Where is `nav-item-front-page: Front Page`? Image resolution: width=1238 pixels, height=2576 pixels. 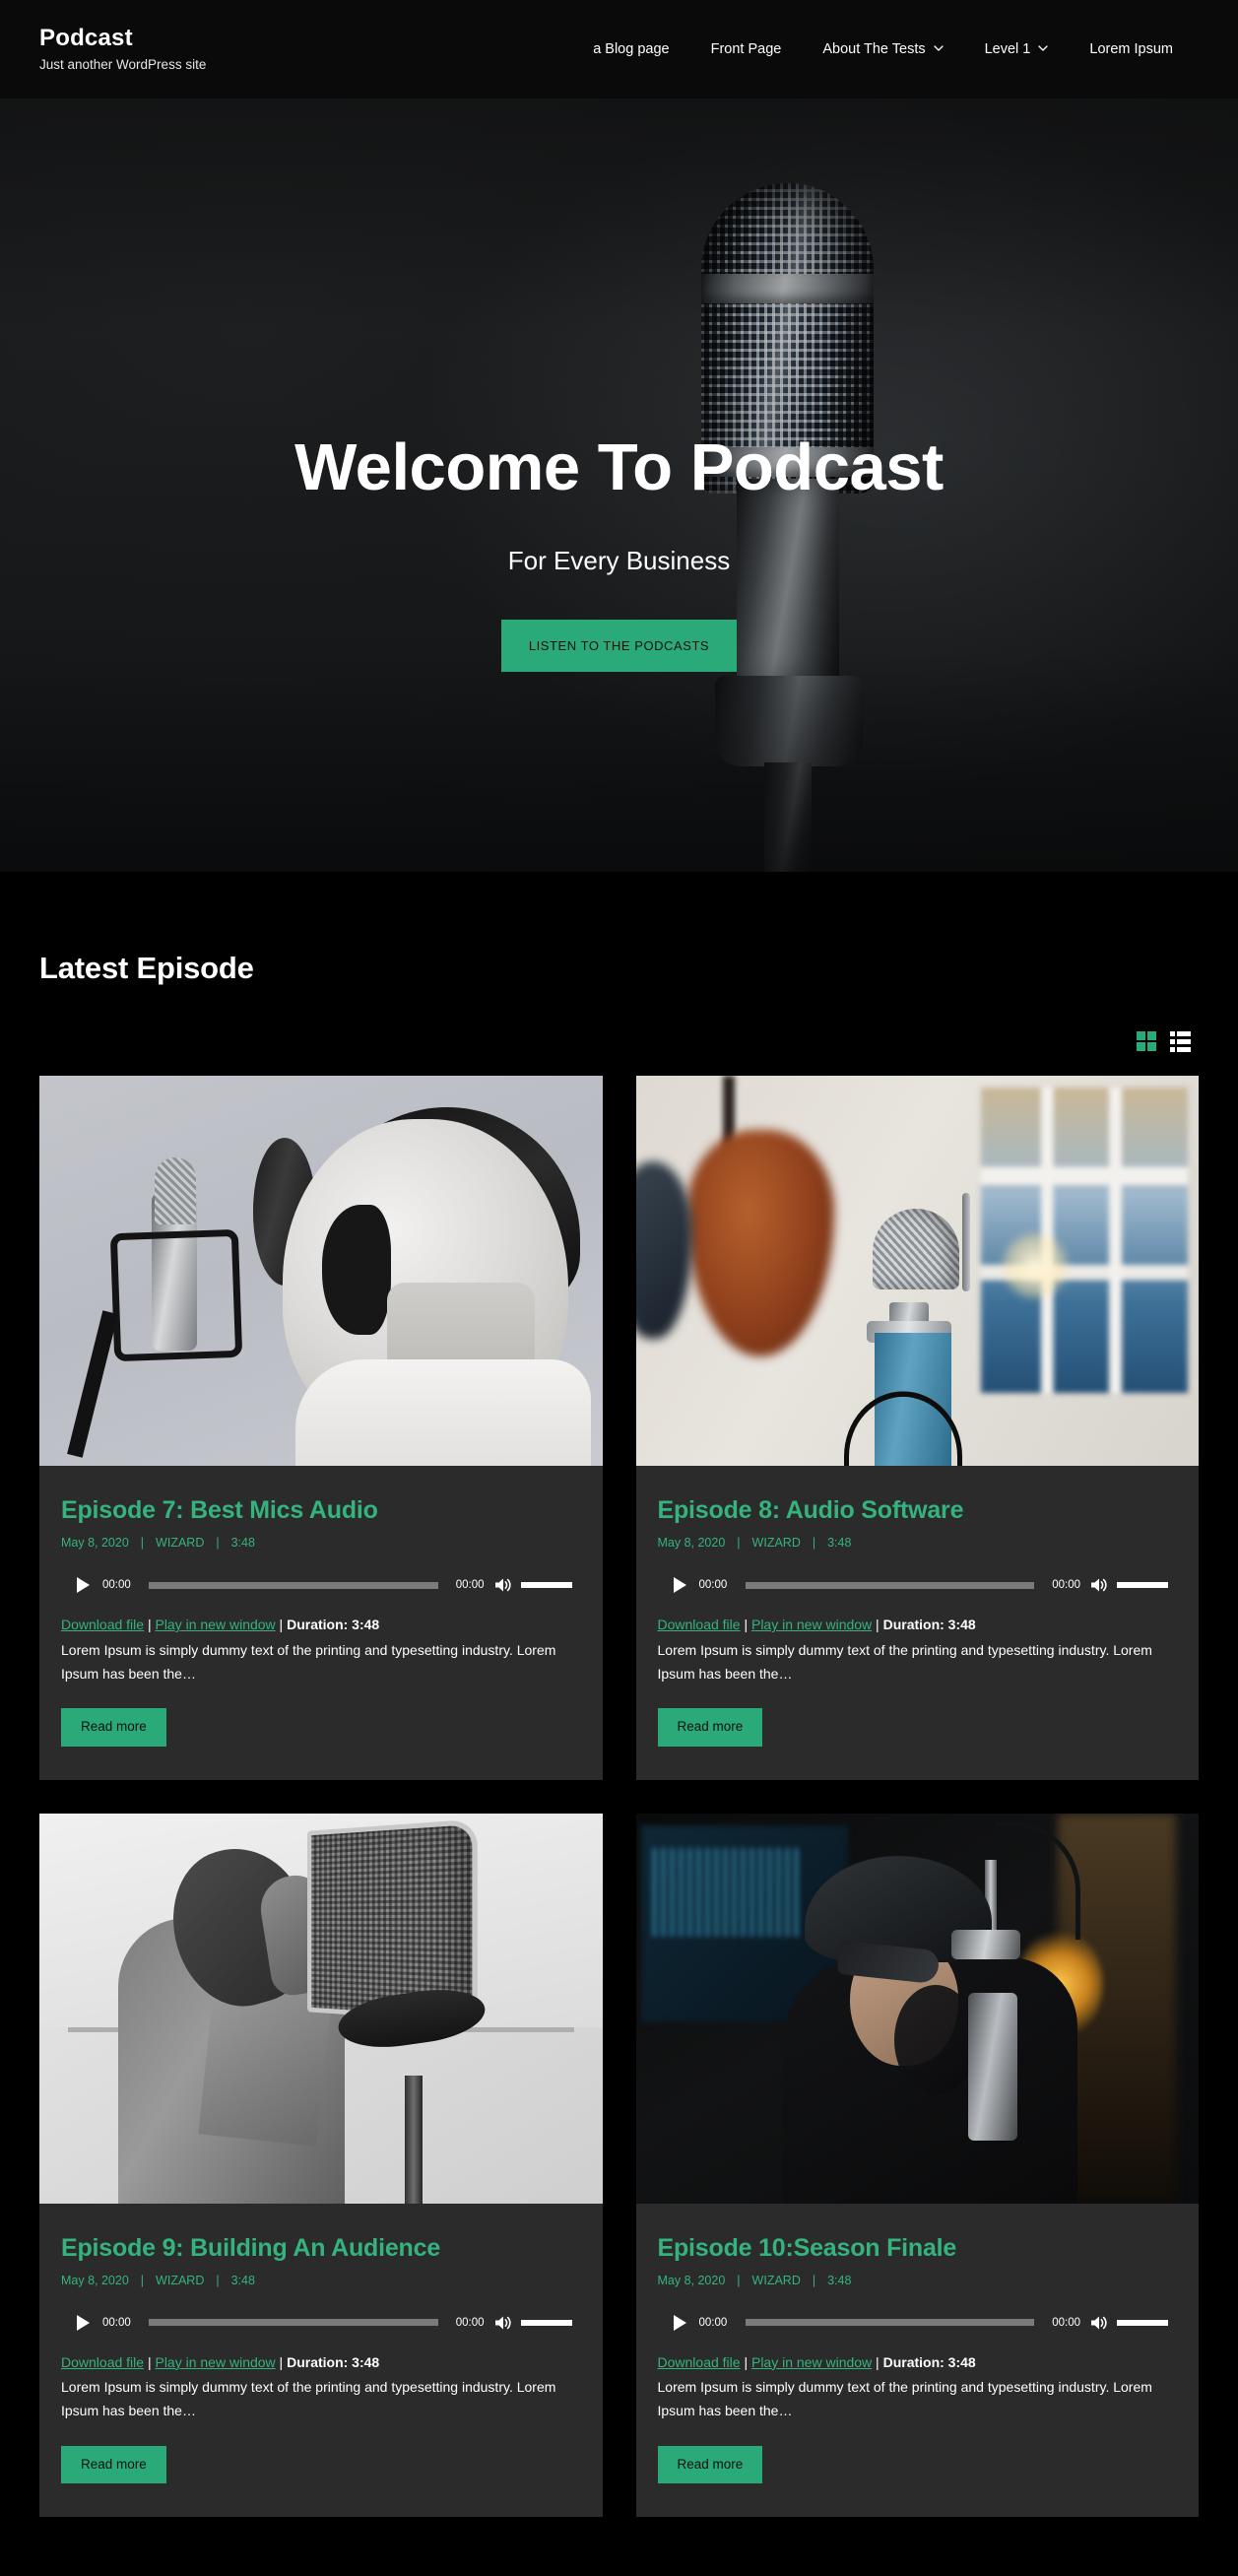
nav-item-front-page: Front Page is located at coordinates (746, 50).